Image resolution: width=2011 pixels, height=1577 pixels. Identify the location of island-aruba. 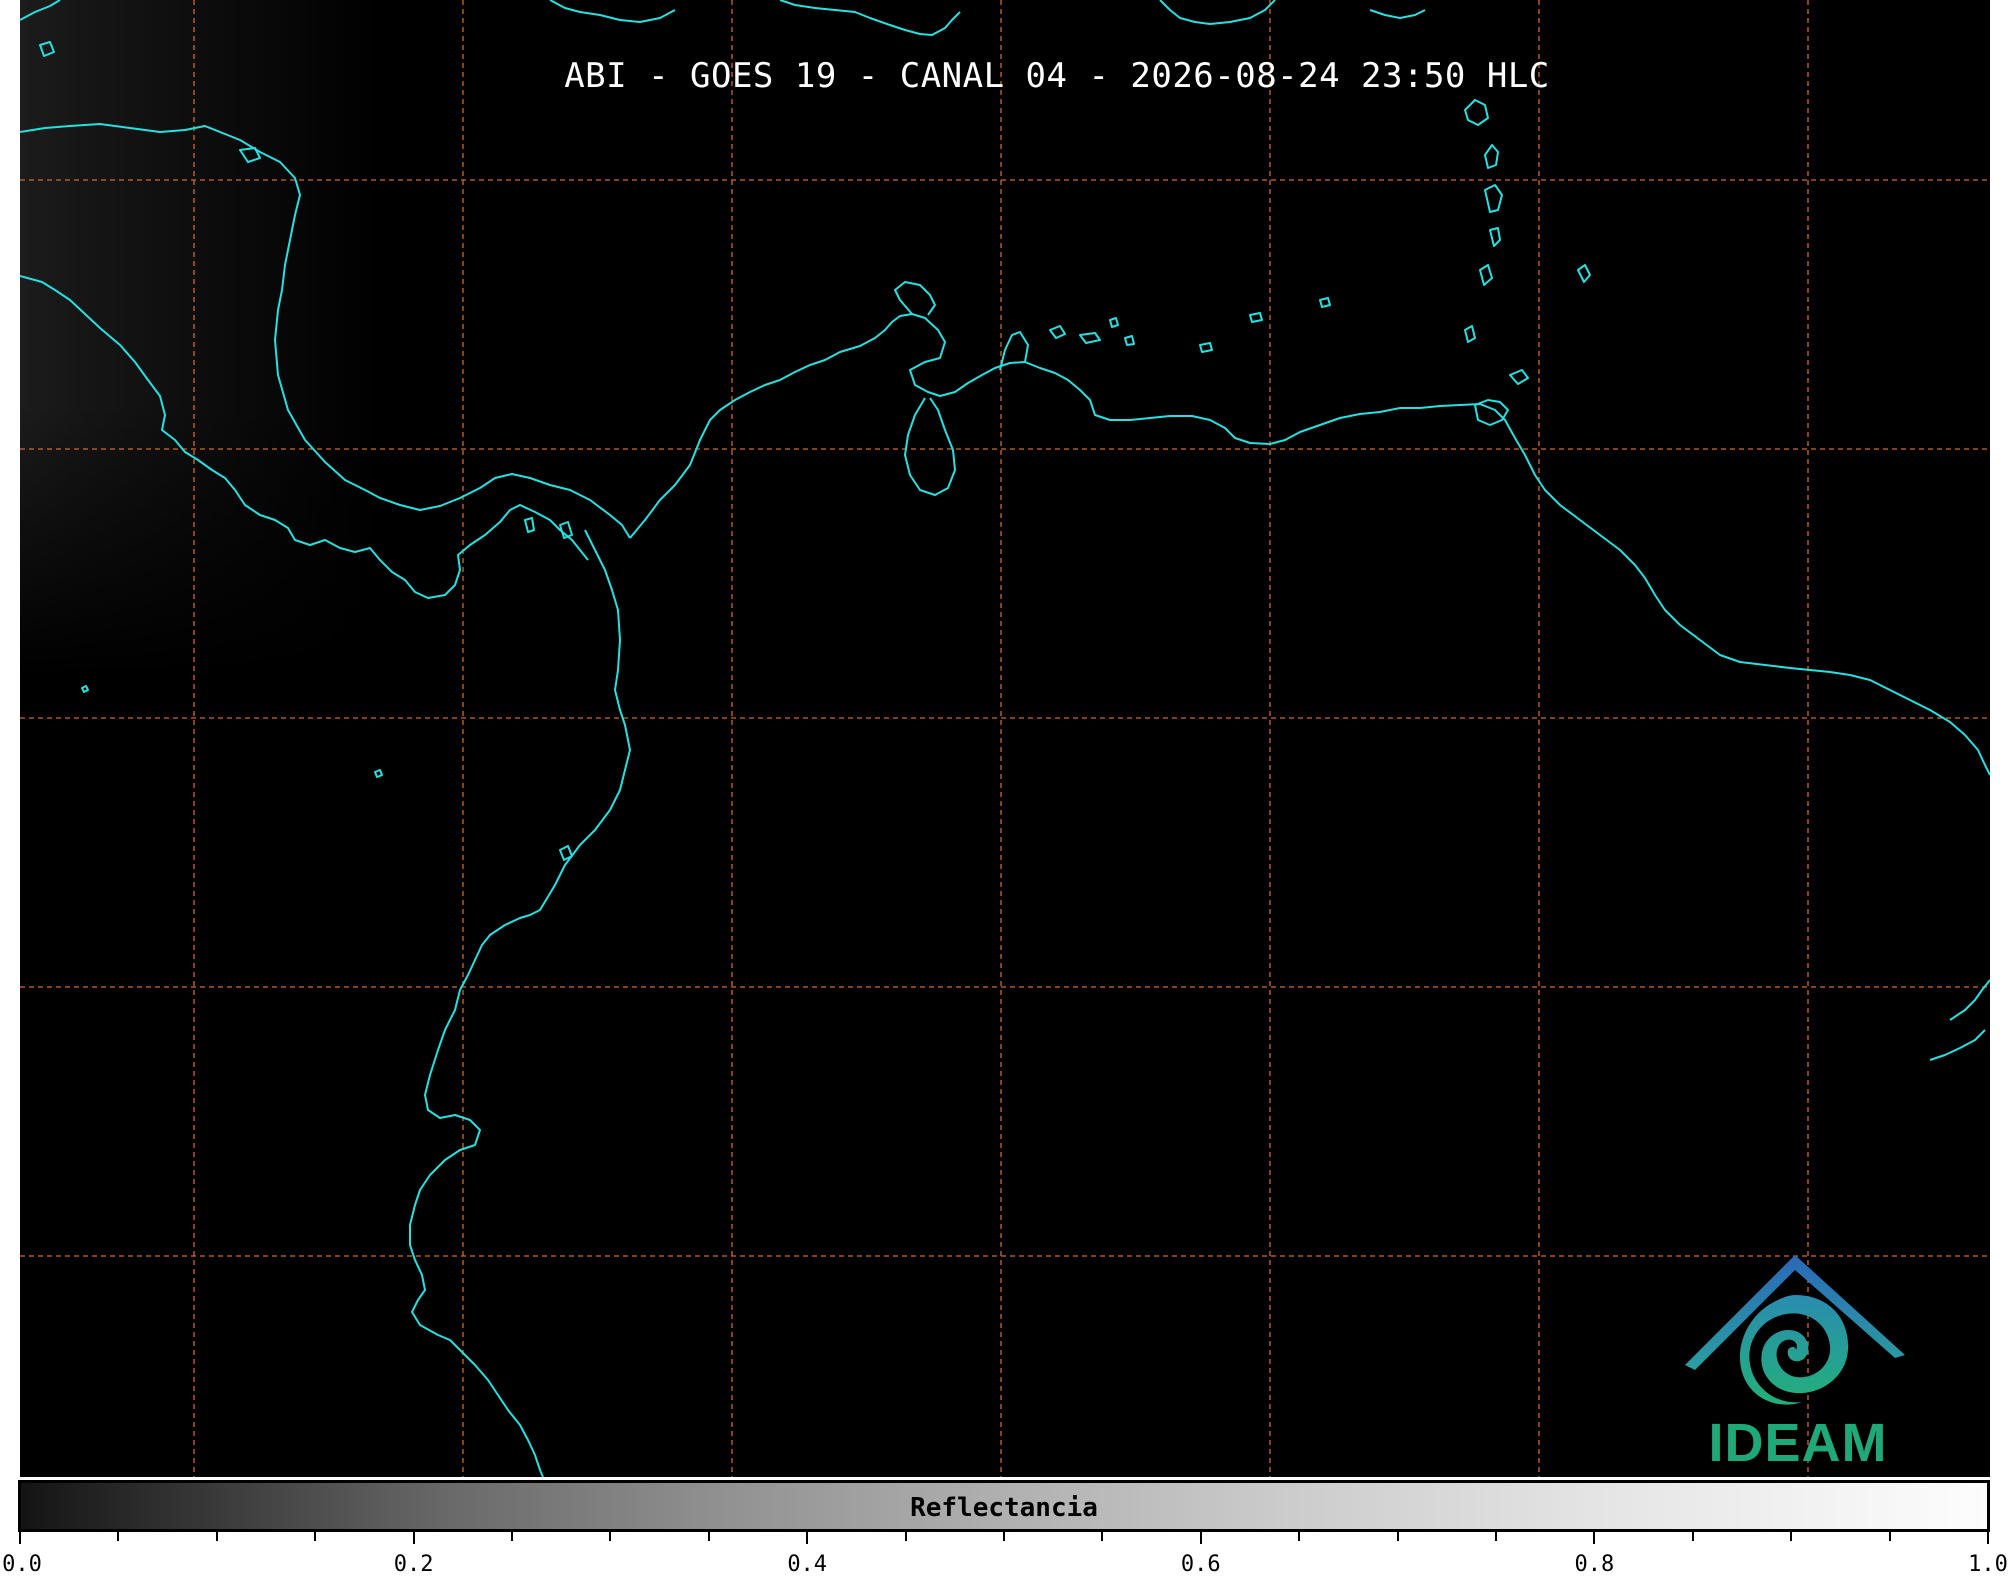
(1057, 332).